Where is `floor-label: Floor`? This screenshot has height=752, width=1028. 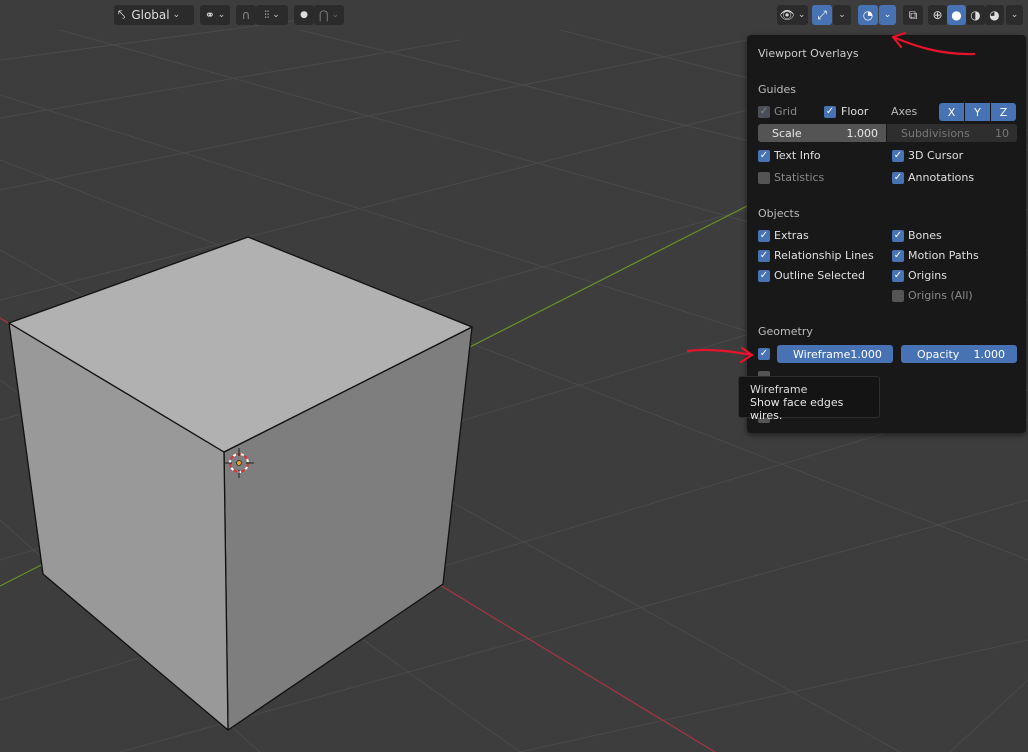
floor-label: Floor is located at coordinates (855, 111).